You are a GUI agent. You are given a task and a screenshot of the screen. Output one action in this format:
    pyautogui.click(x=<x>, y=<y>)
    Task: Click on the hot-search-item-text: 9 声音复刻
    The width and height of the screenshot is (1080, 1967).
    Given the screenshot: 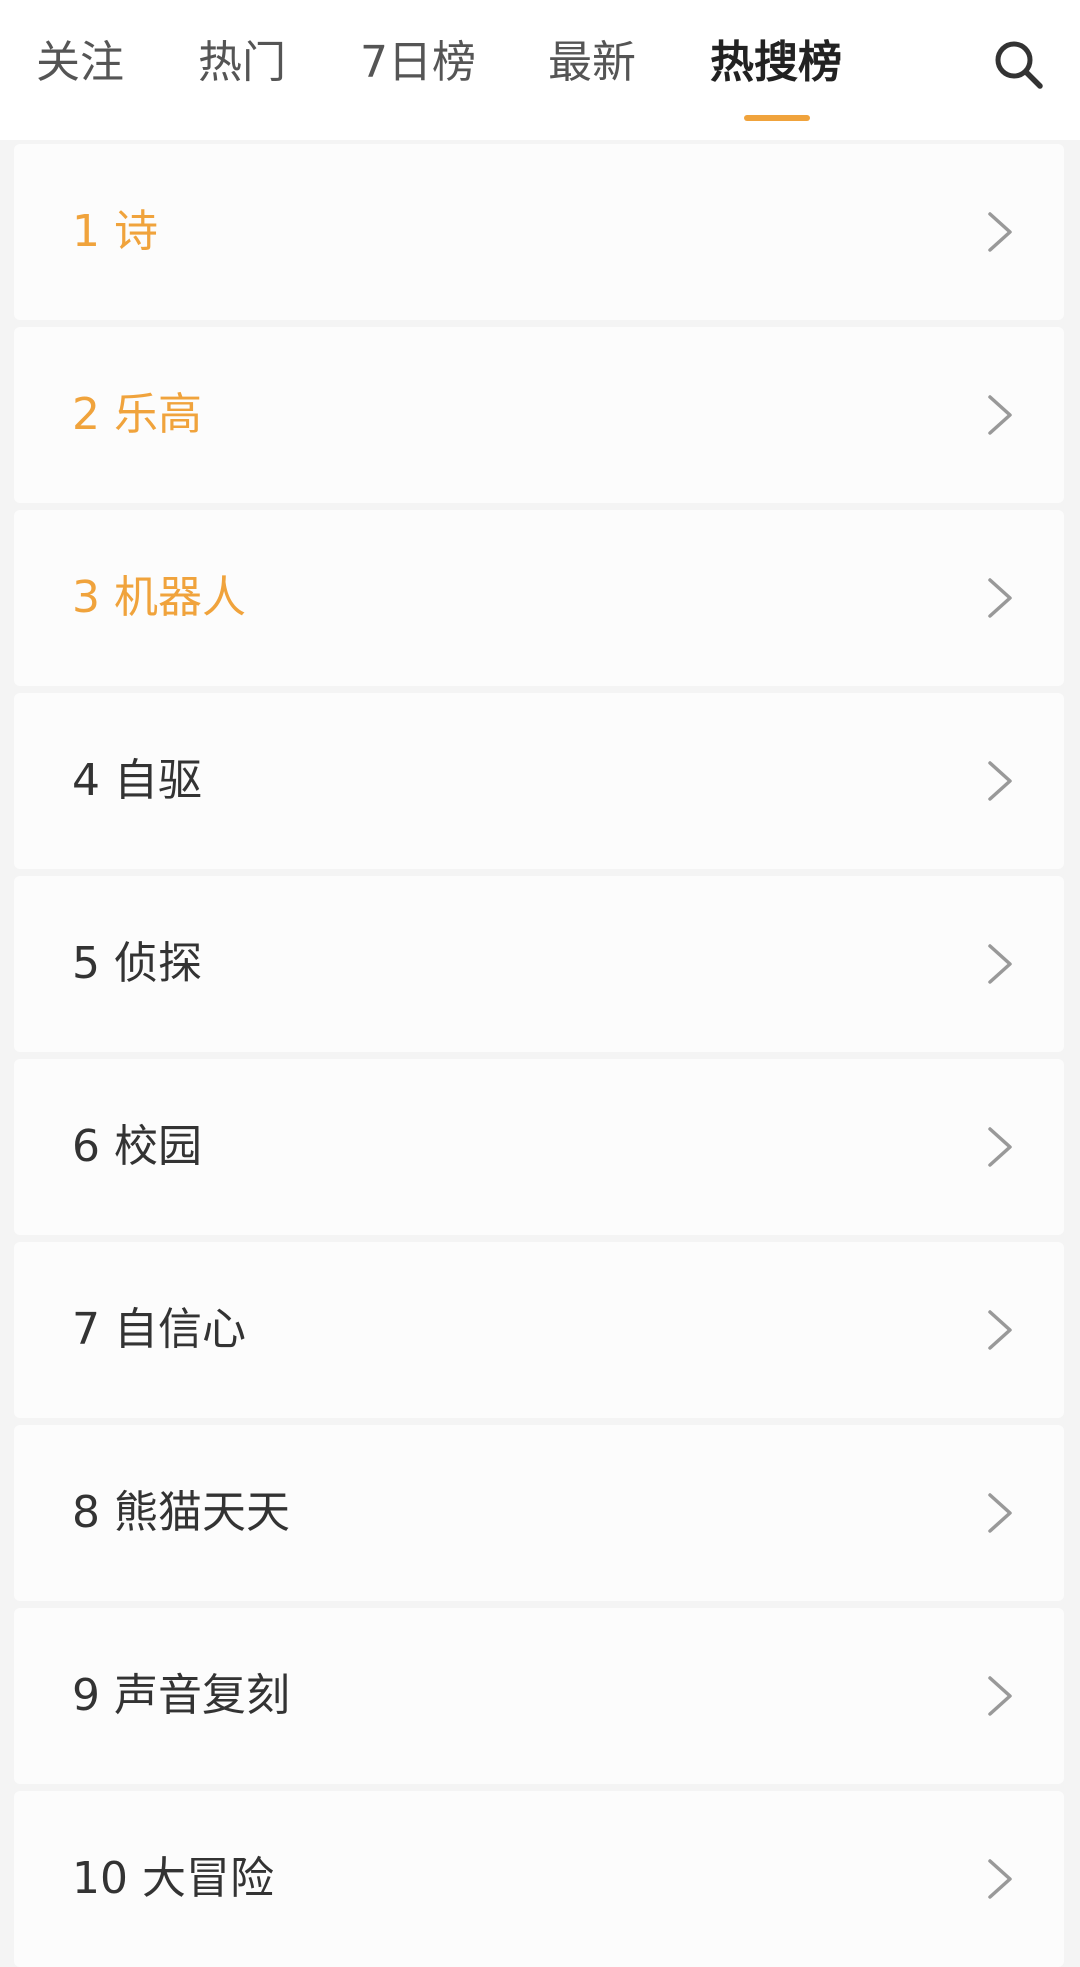 What is the action you would take?
    pyautogui.click(x=181, y=1696)
    